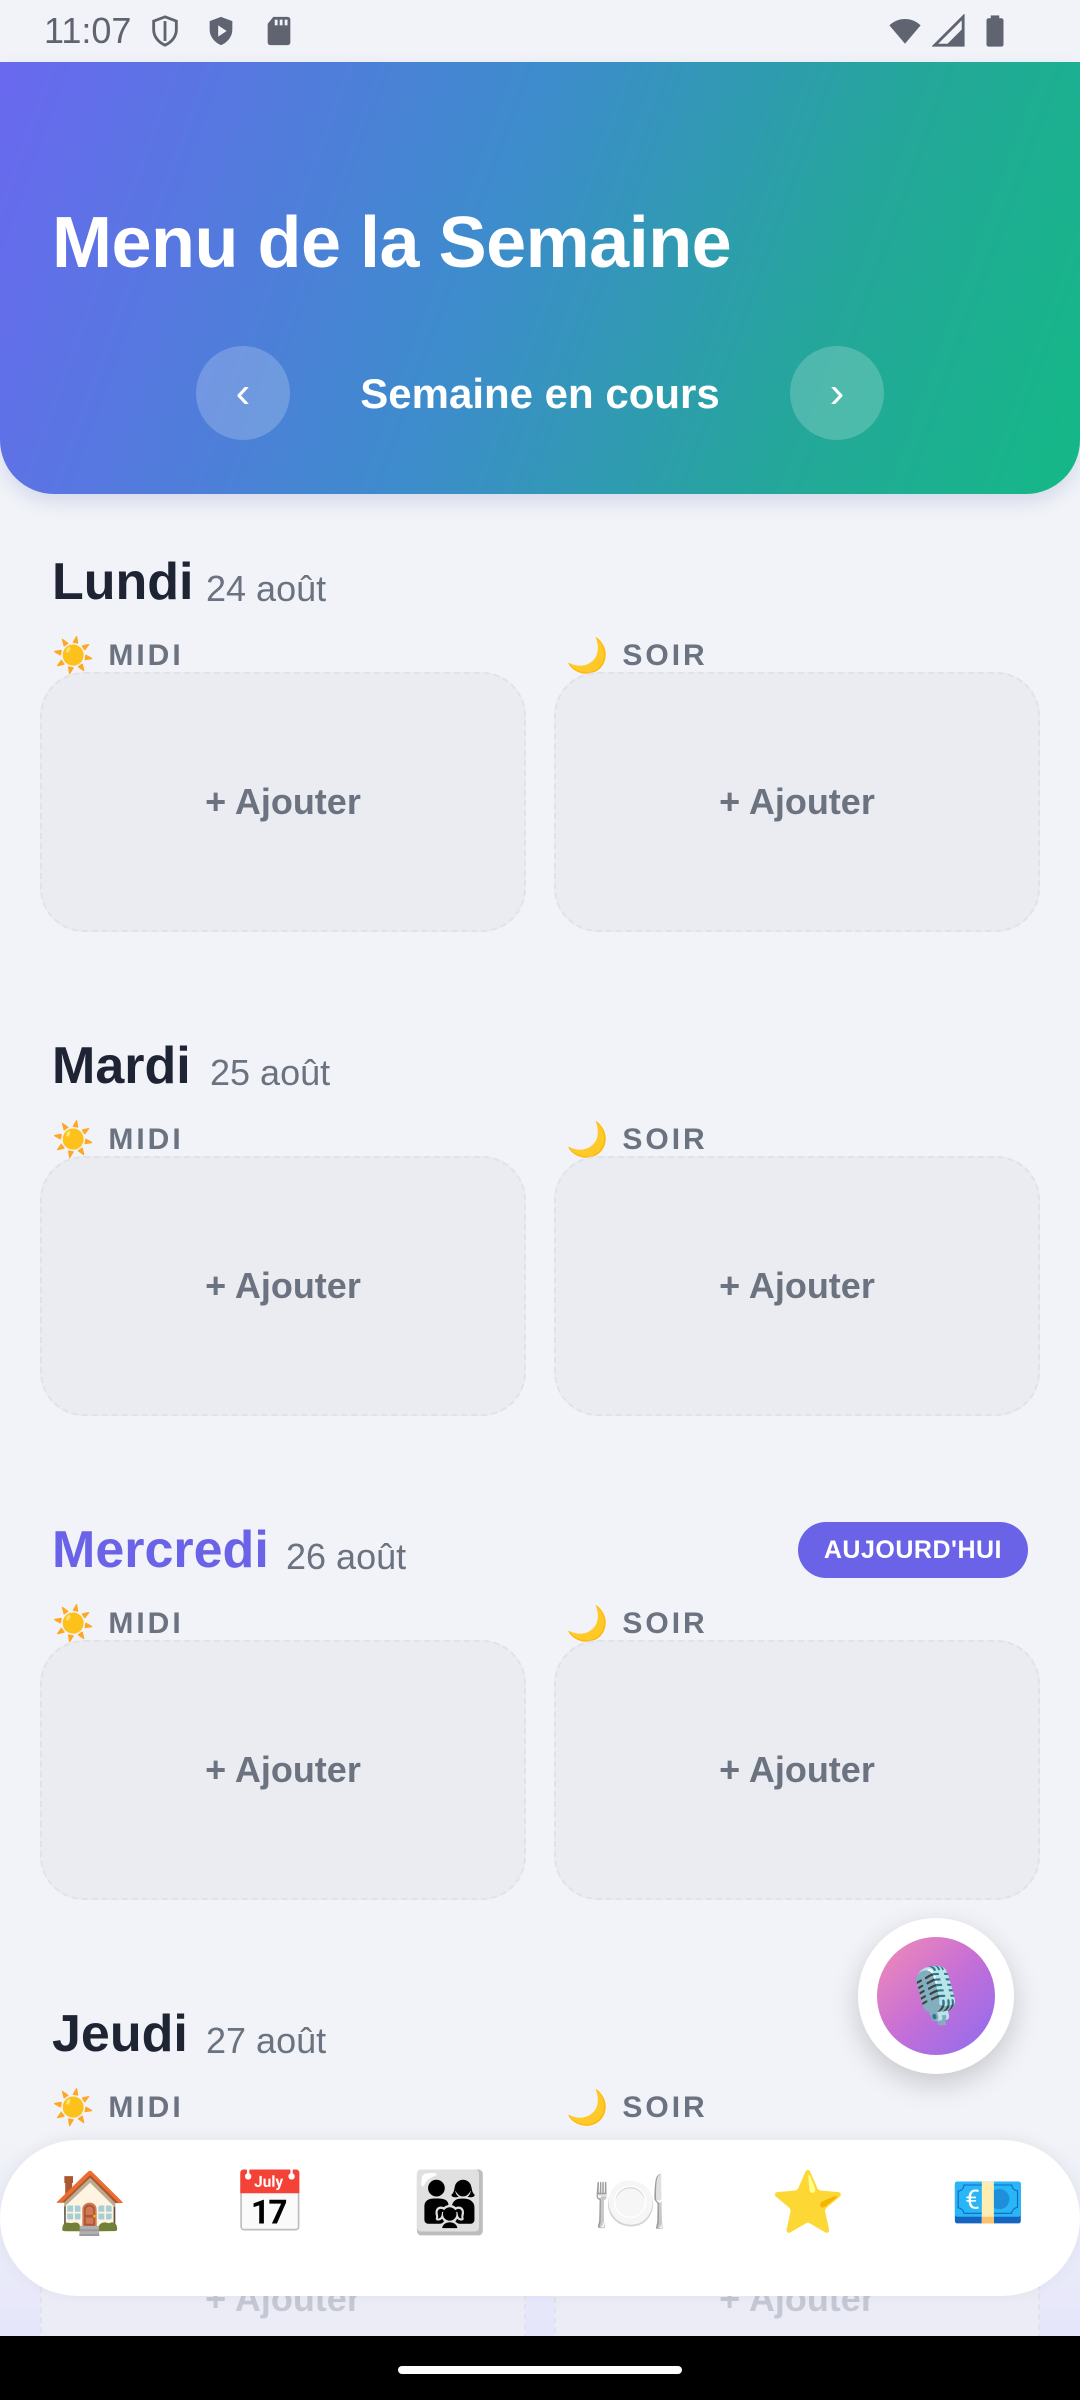 Image resolution: width=1080 pixels, height=2400 pixels. What do you see at coordinates (948, 30) in the screenshot?
I see `signal-icon` at bounding box center [948, 30].